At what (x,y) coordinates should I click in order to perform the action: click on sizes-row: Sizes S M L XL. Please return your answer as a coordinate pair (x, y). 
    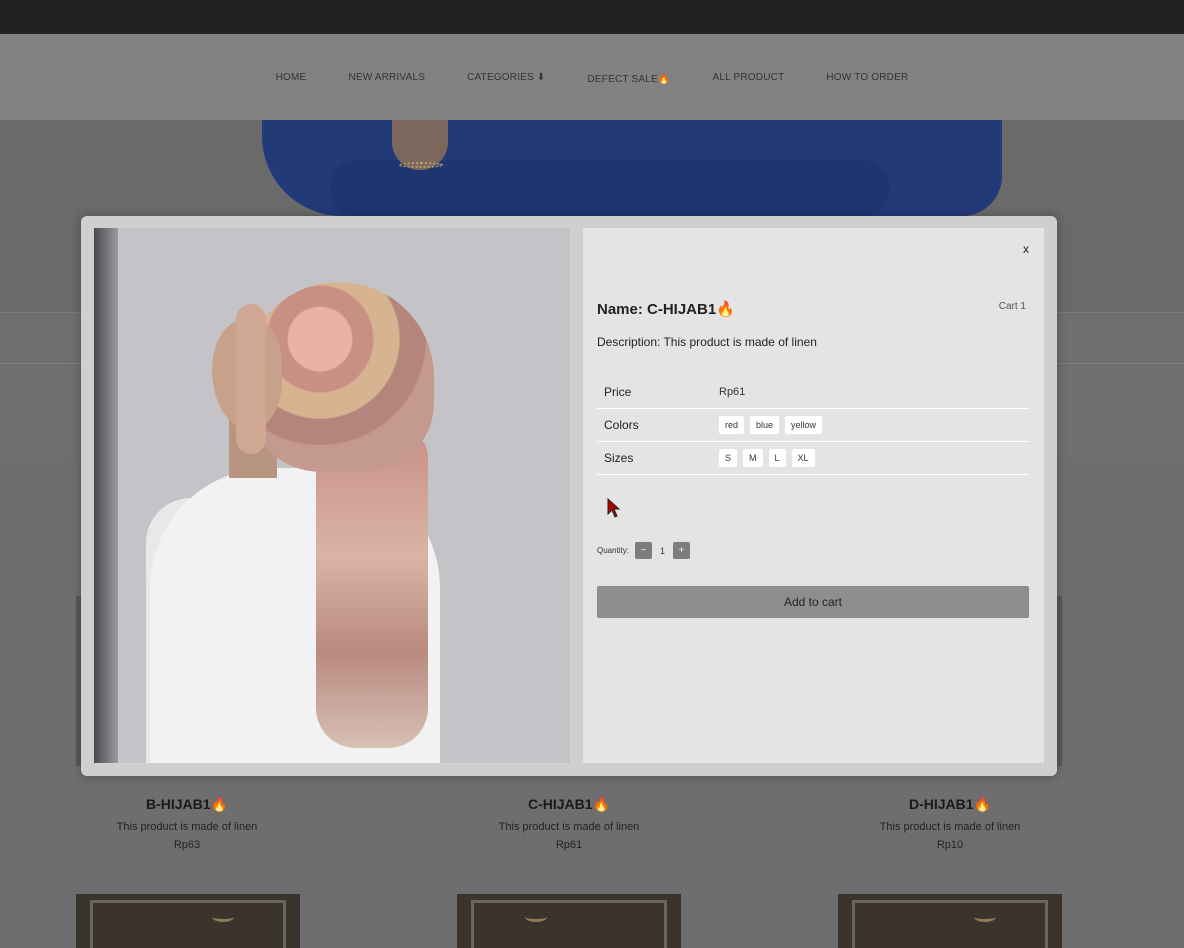
    Looking at the image, I should click on (813, 458).